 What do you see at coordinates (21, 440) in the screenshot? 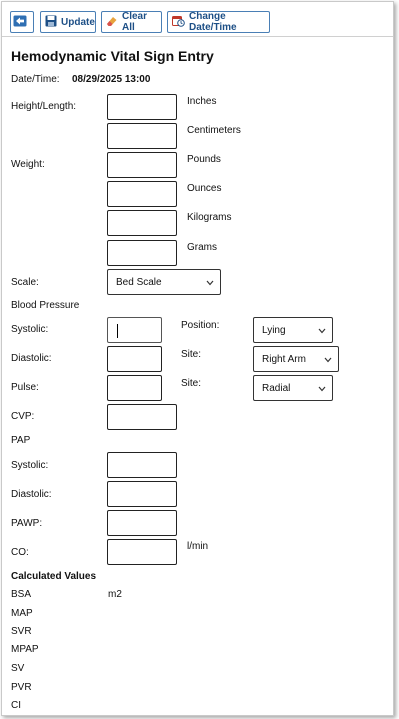
I see `pap-heading: PAP` at bounding box center [21, 440].